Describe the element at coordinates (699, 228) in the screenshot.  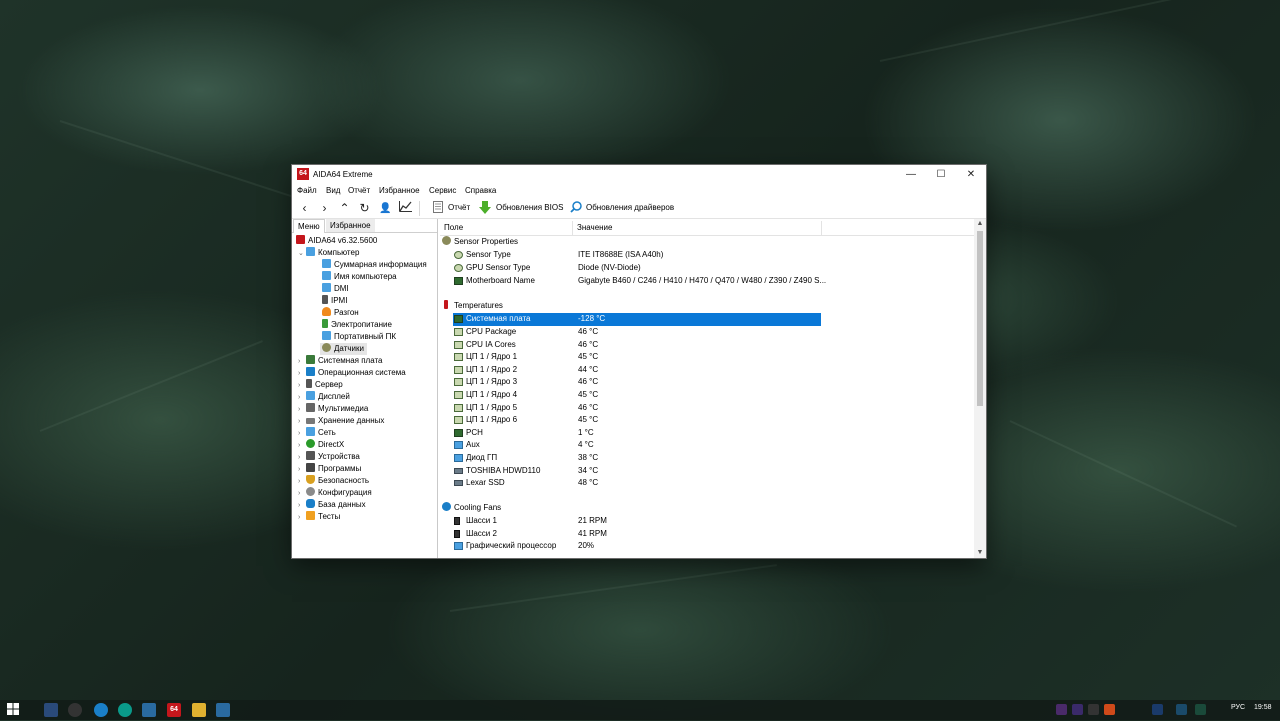
I see `column-header-value: Значение` at that location.